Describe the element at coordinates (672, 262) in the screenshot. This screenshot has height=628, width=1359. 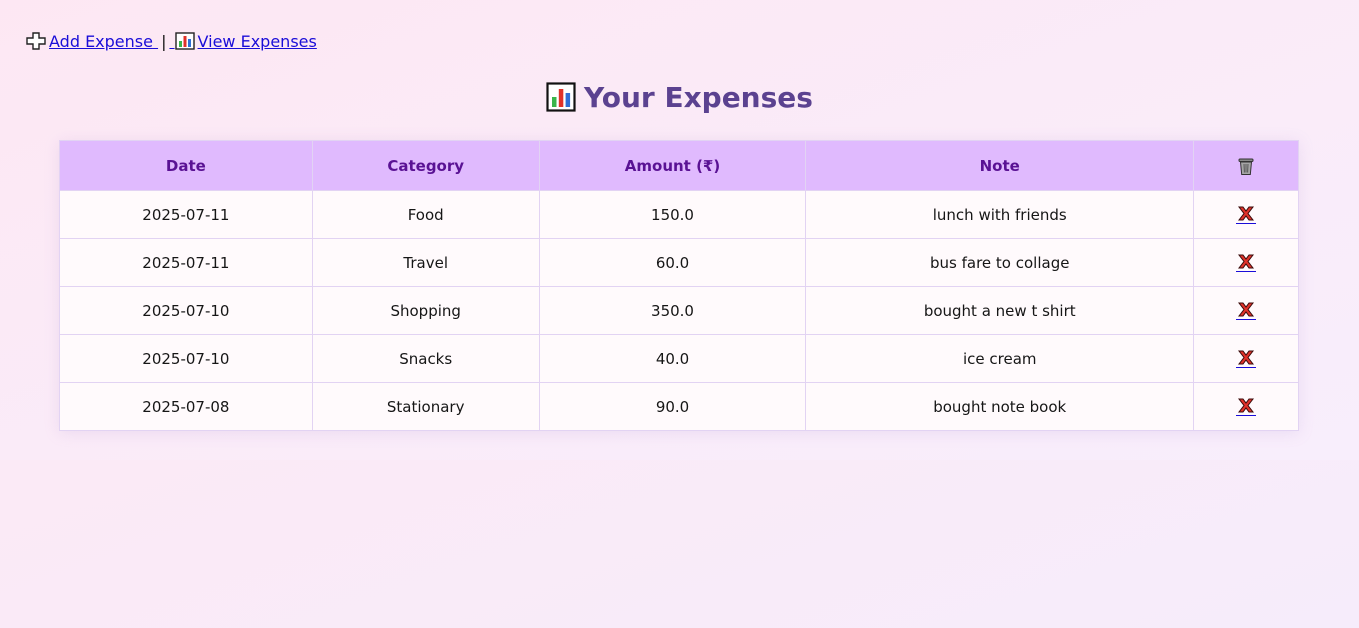
I see `cell-amount: 60.0` at that location.